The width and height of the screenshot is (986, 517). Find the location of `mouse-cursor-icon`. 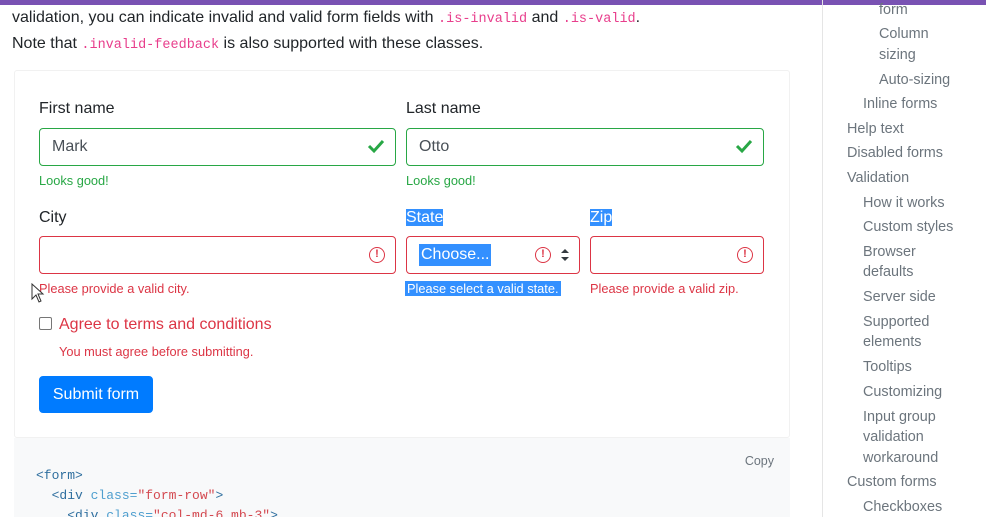

mouse-cursor-icon is located at coordinates (38, 293).